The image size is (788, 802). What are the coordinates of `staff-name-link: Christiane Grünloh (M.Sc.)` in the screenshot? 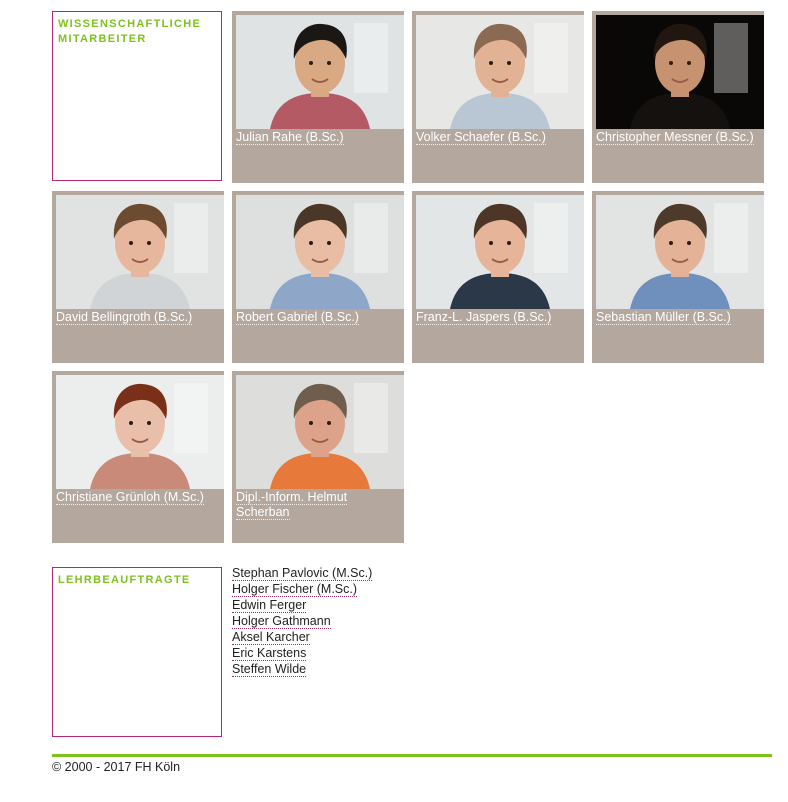 It's located at (130, 497).